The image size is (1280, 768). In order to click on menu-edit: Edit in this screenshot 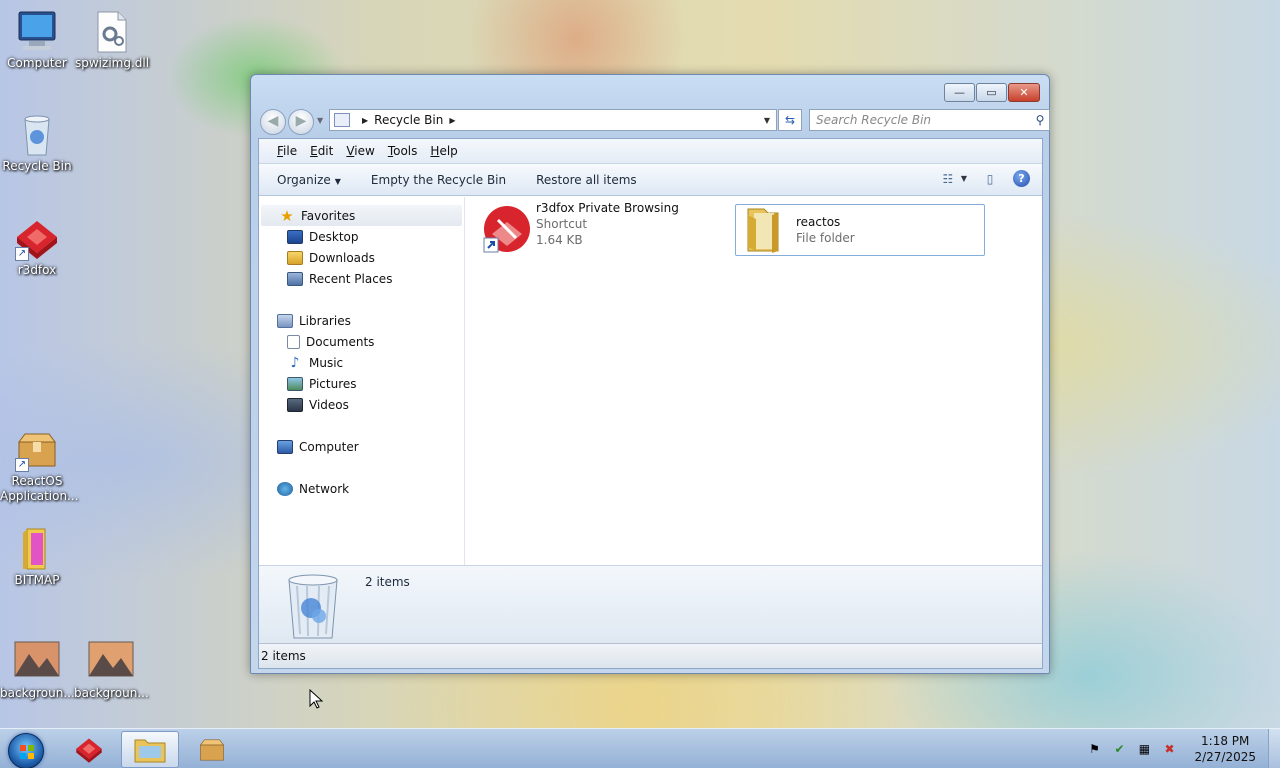, I will do `click(321, 151)`.